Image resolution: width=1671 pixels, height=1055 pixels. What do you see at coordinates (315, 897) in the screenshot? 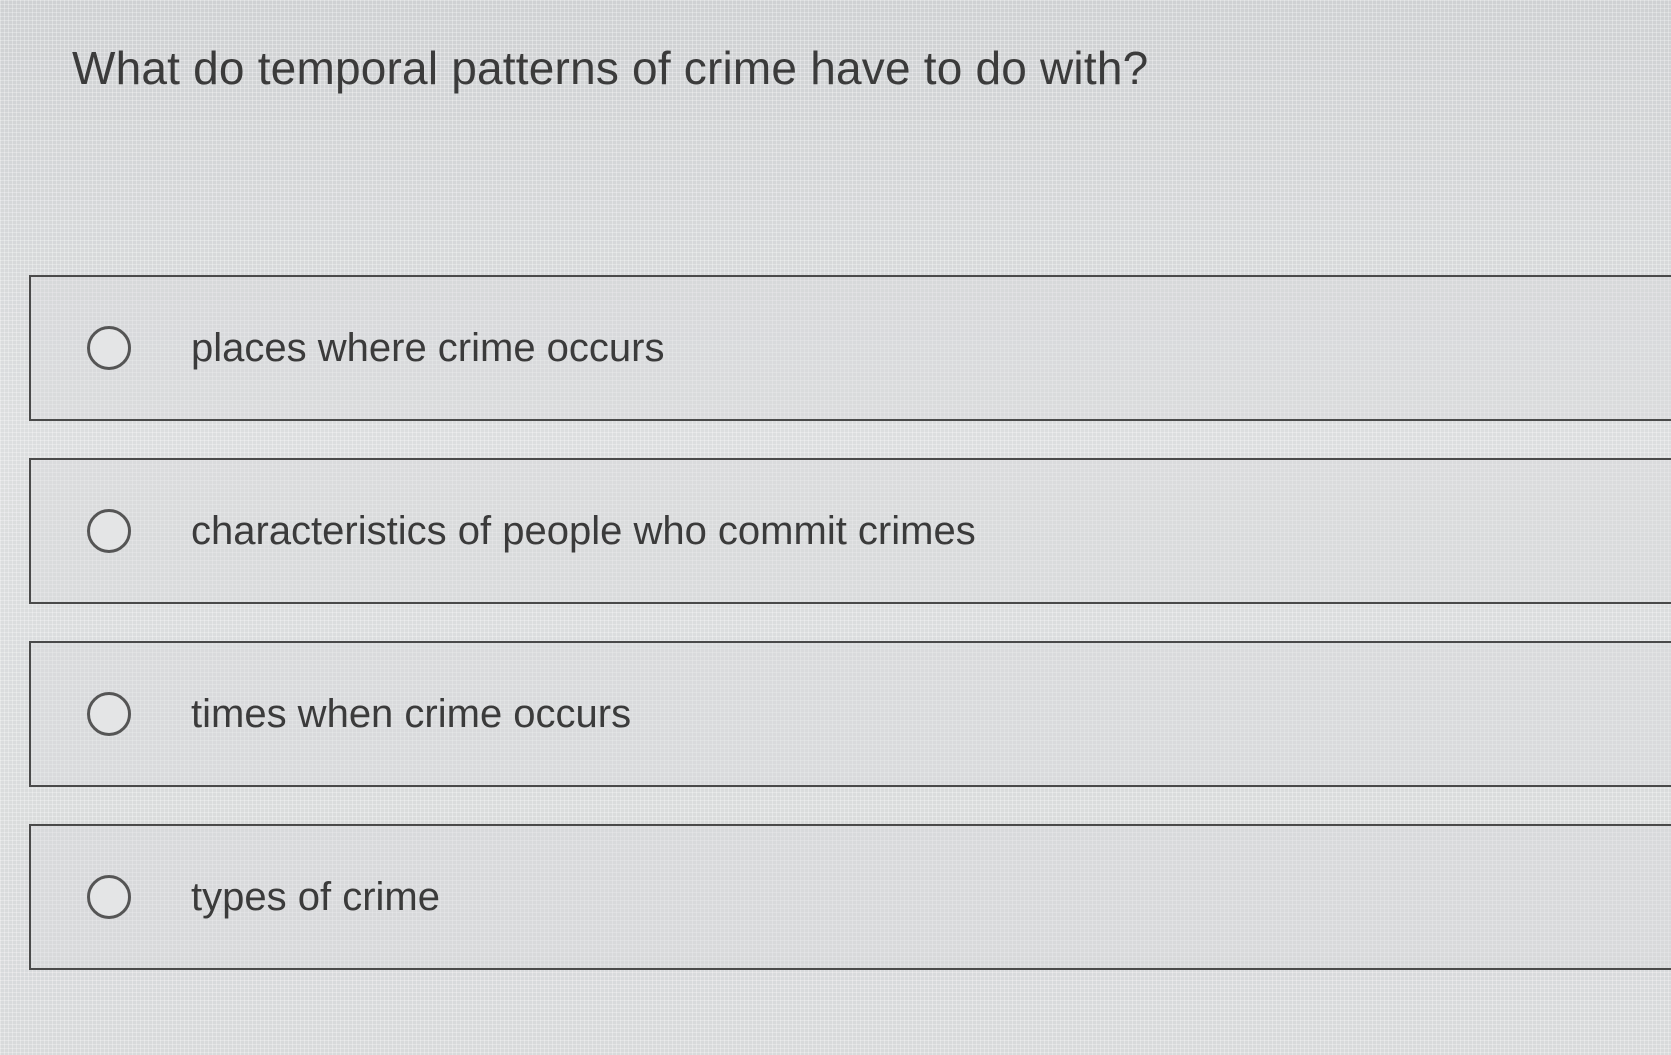
I see `option-label: types of crime` at bounding box center [315, 897].